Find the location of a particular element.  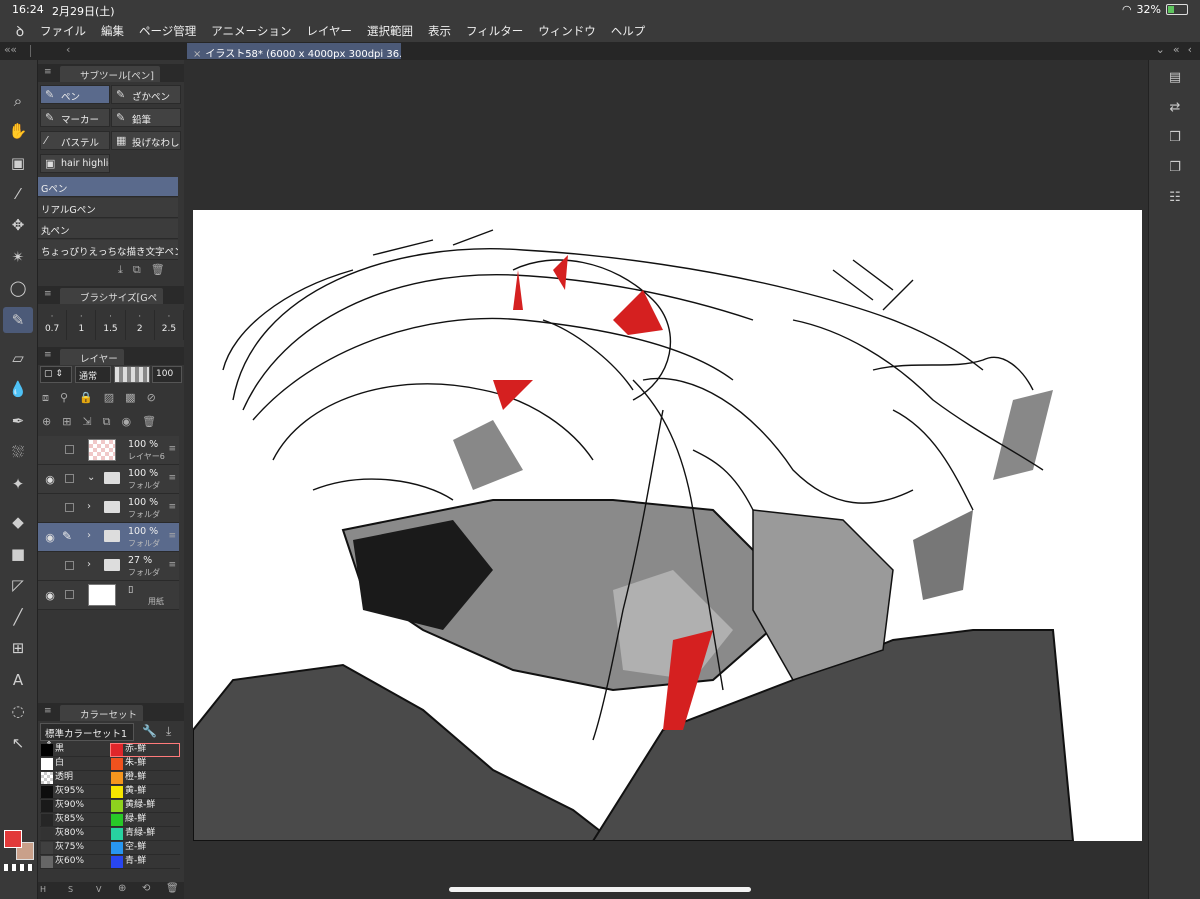

color-swatch: 黄-鮮 is located at coordinates (145, 792).